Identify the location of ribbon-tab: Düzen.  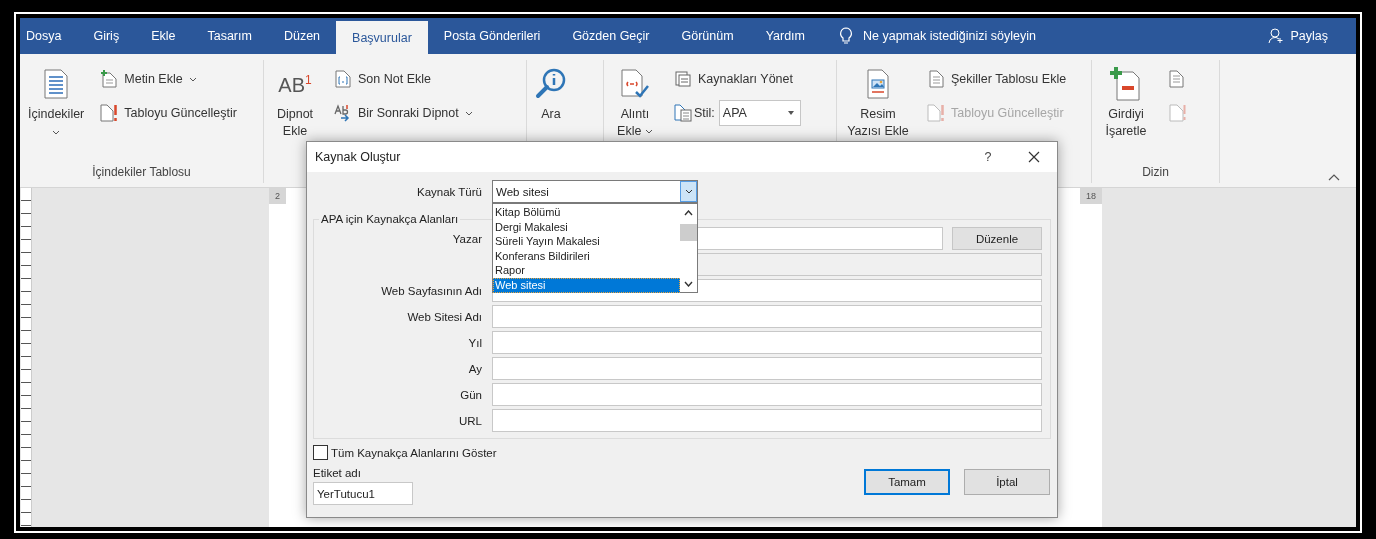
(302, 36).